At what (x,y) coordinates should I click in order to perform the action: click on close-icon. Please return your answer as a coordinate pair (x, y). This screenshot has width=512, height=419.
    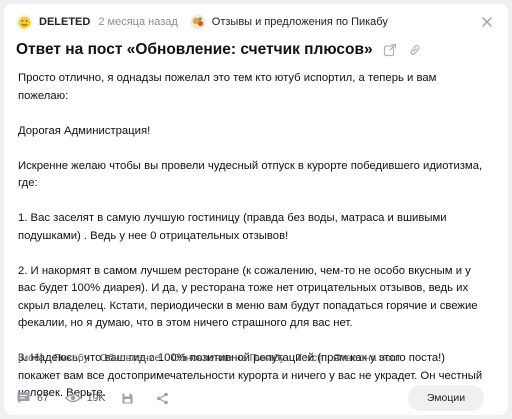
    Looking at the image, I should click on (487, 22).